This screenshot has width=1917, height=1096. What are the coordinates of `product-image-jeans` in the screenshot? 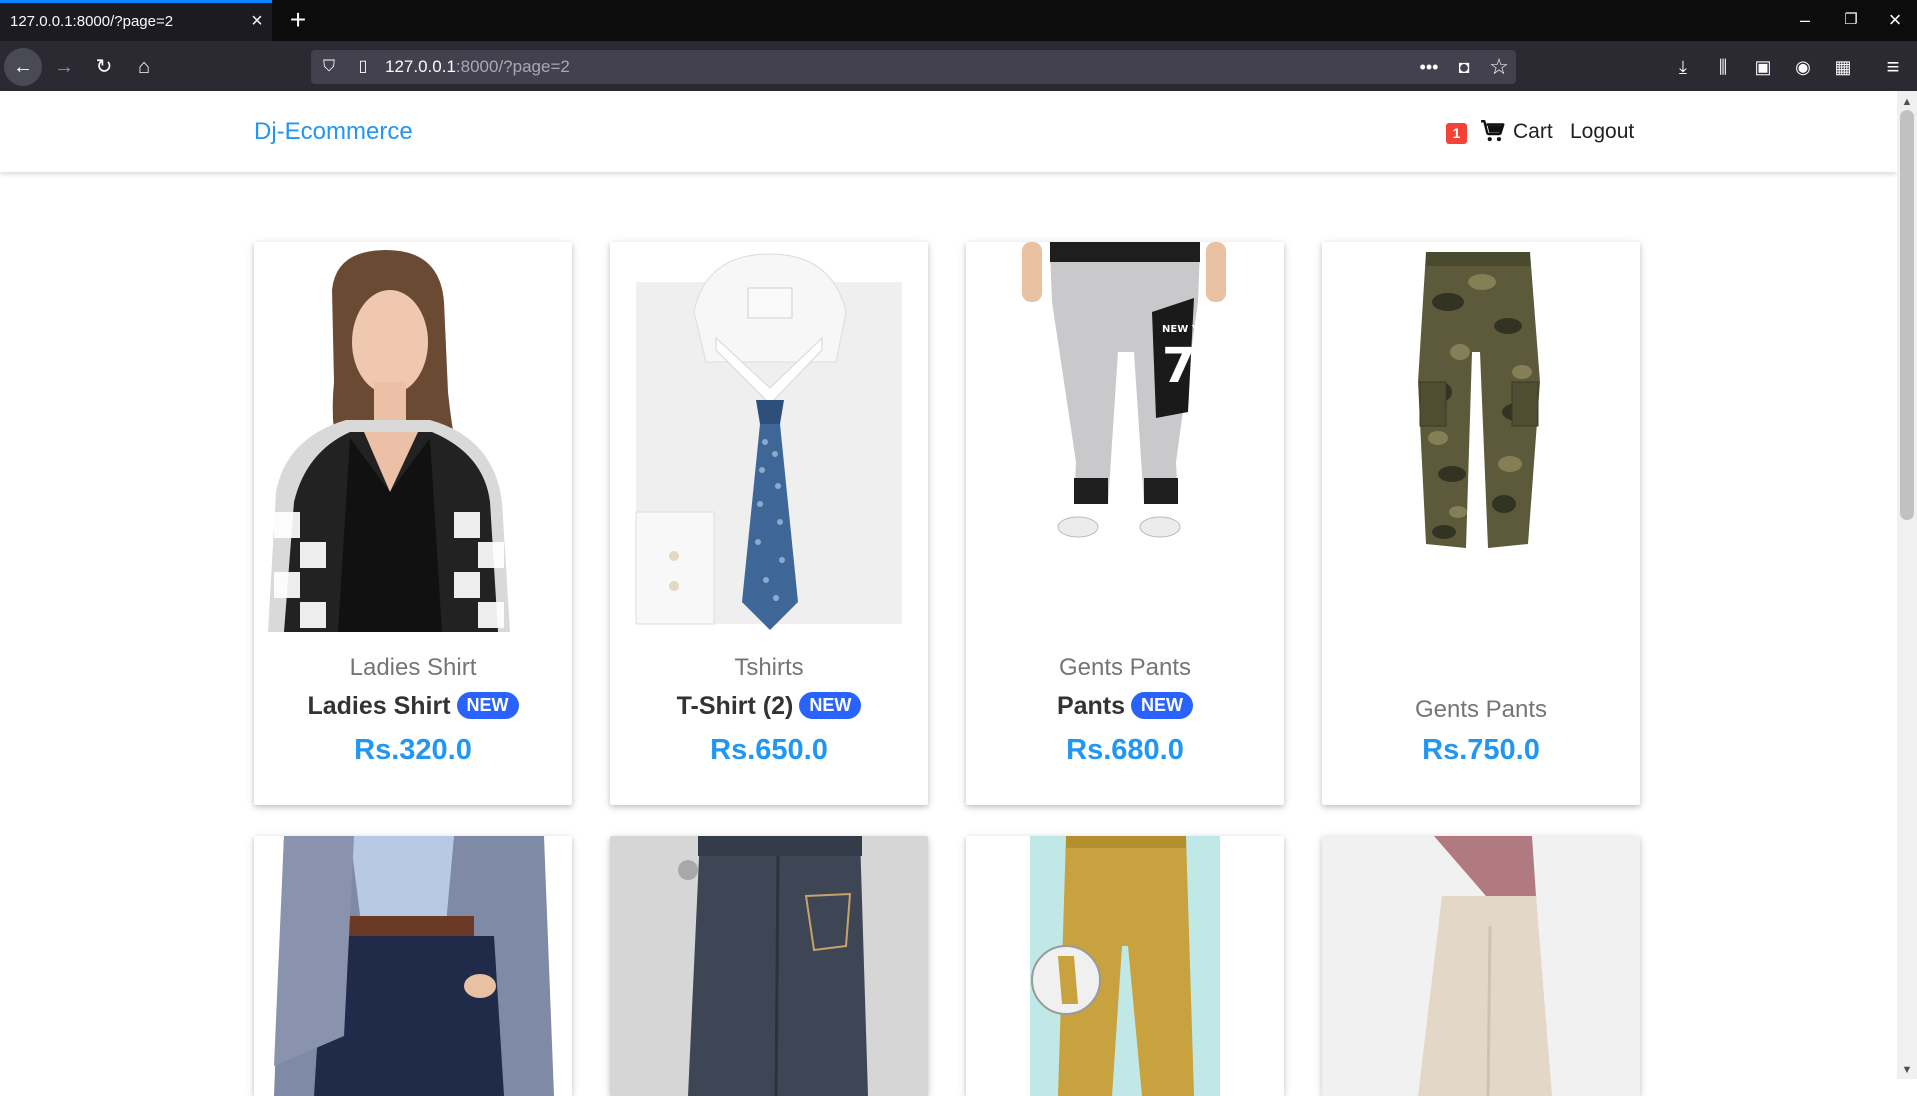 It's located at (769, 966).